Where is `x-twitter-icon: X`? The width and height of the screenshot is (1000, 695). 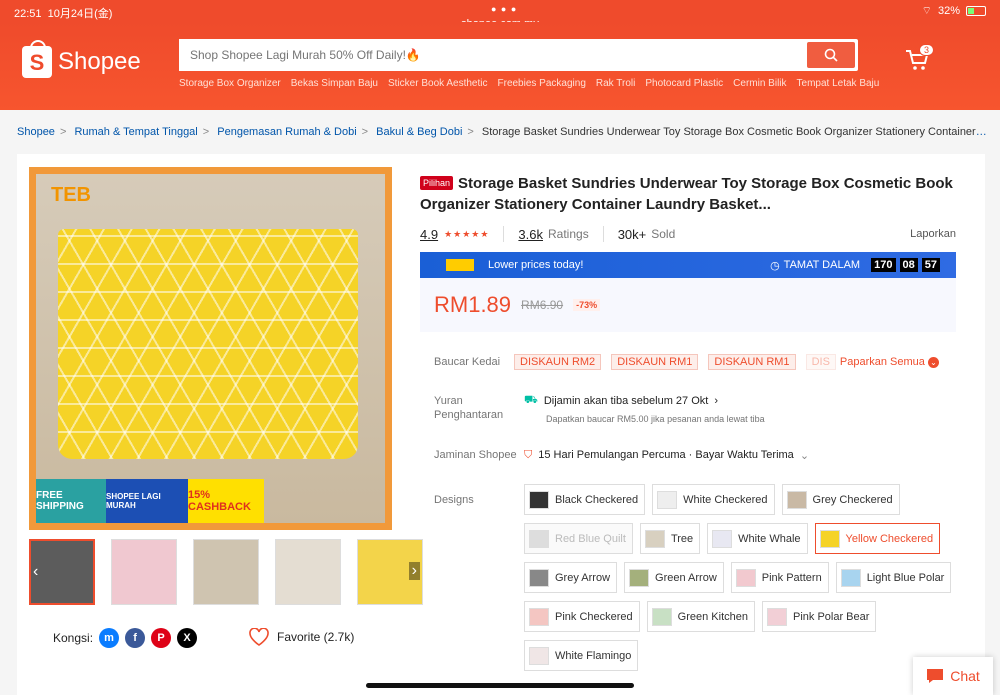 x-twitter-icon: X is located at coordinates (187, 638).